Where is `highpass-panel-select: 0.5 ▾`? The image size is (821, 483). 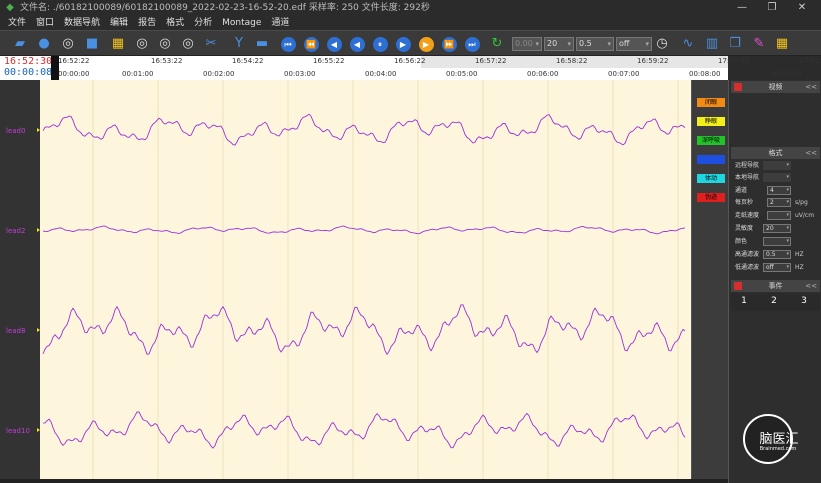
highpass-panel-select: 0.5 ▾ is located at coordinates (777, 254).